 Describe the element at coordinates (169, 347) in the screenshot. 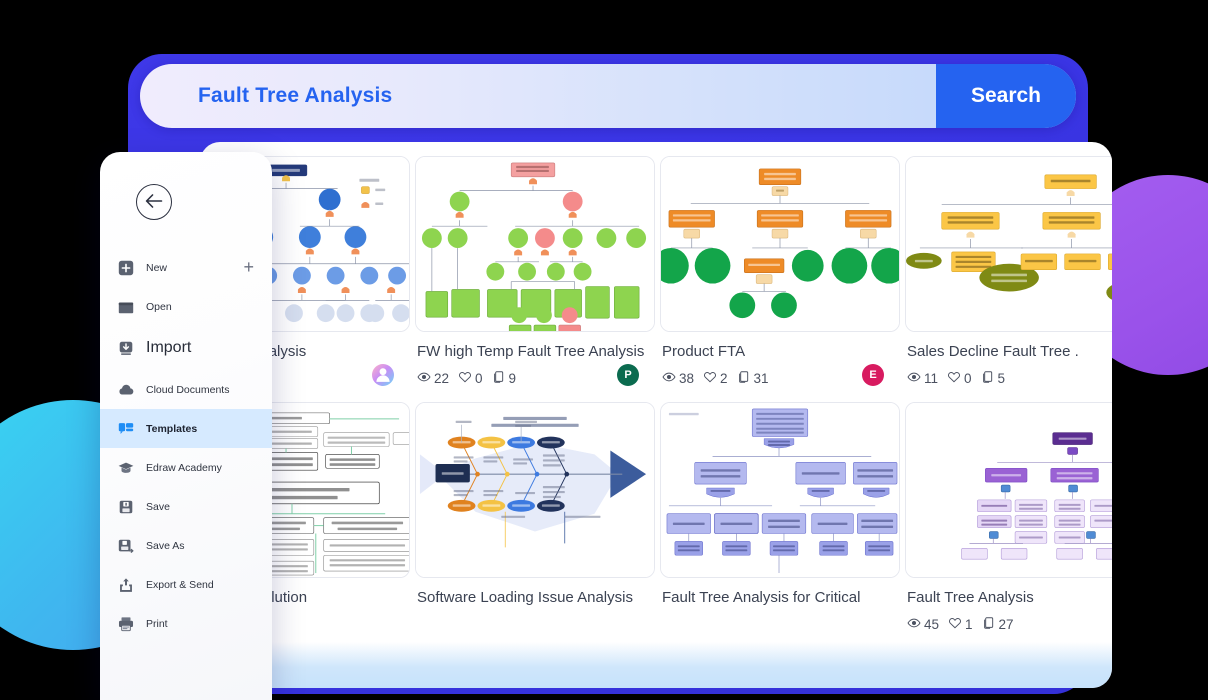

I see `sidebar-item-label: Import` at that location.